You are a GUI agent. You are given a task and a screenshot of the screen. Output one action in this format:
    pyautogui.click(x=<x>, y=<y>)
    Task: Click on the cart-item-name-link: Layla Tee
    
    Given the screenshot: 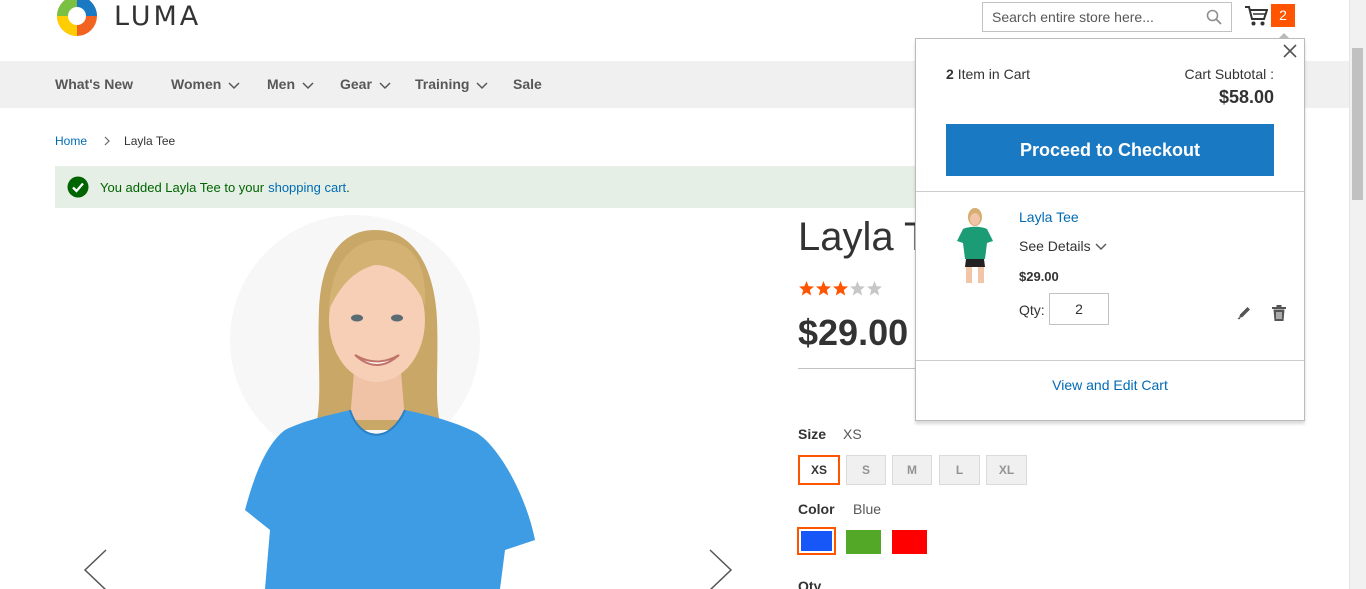 What is the action you would take?
    pyautogui.click(x=1049, y=217)
    